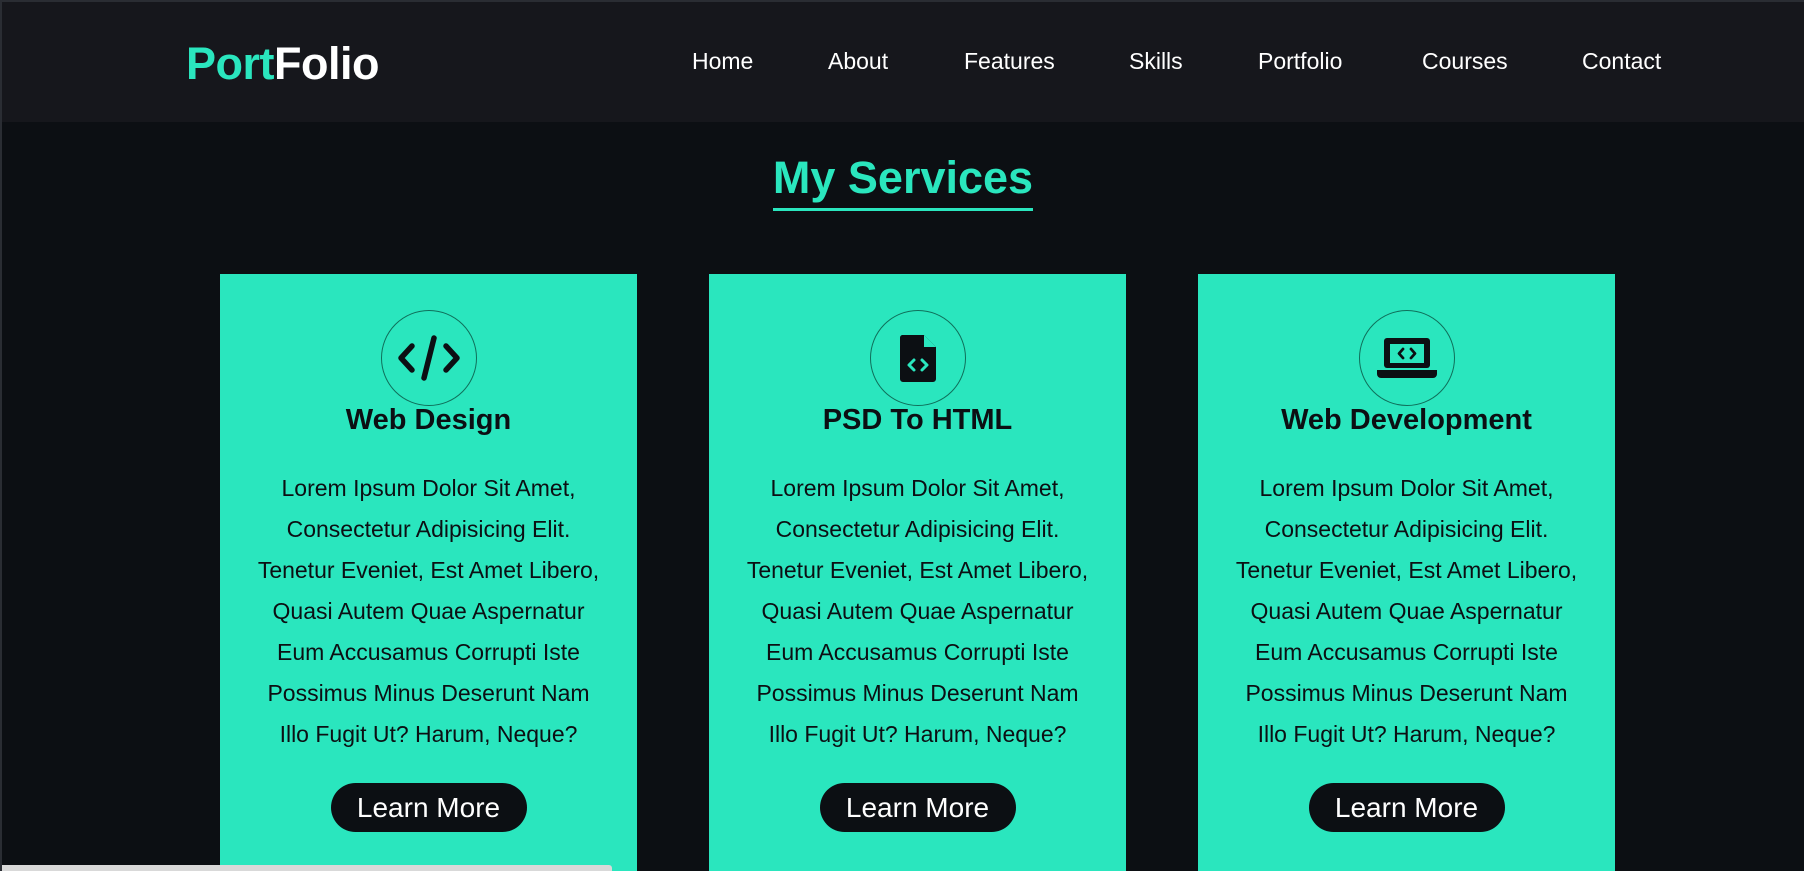  Describe the element at coordinates (858, 61) in the screenshot. I see `nav-about: About` at that location.